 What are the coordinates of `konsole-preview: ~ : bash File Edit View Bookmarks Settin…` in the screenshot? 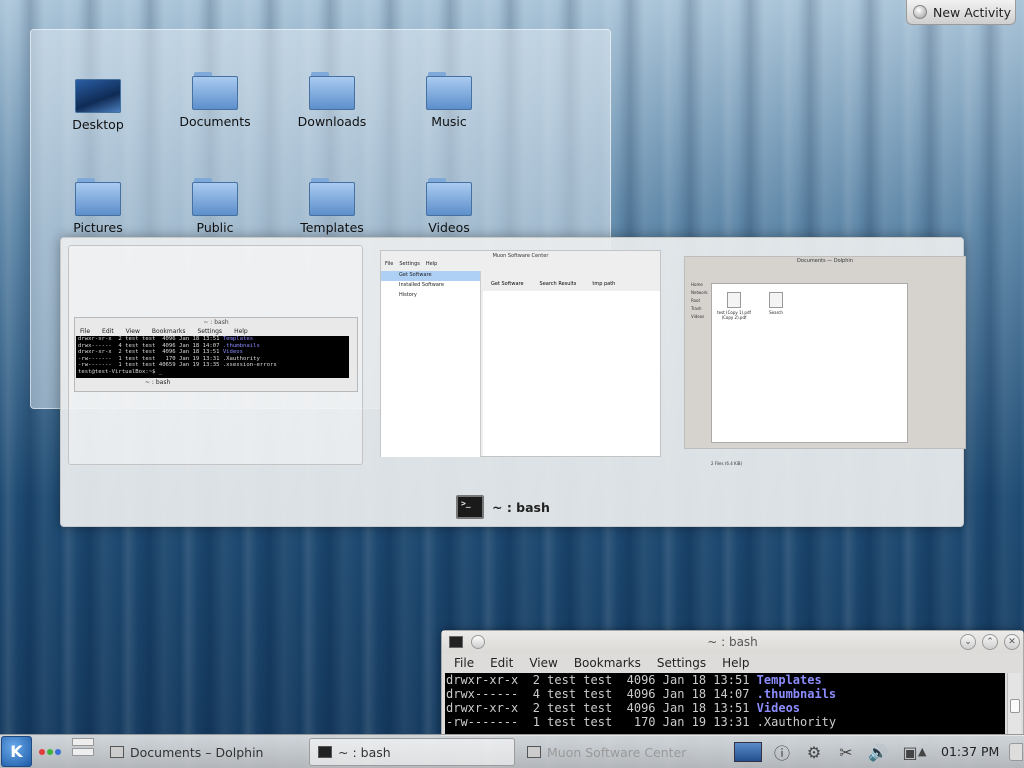 It's located at (216, 354).